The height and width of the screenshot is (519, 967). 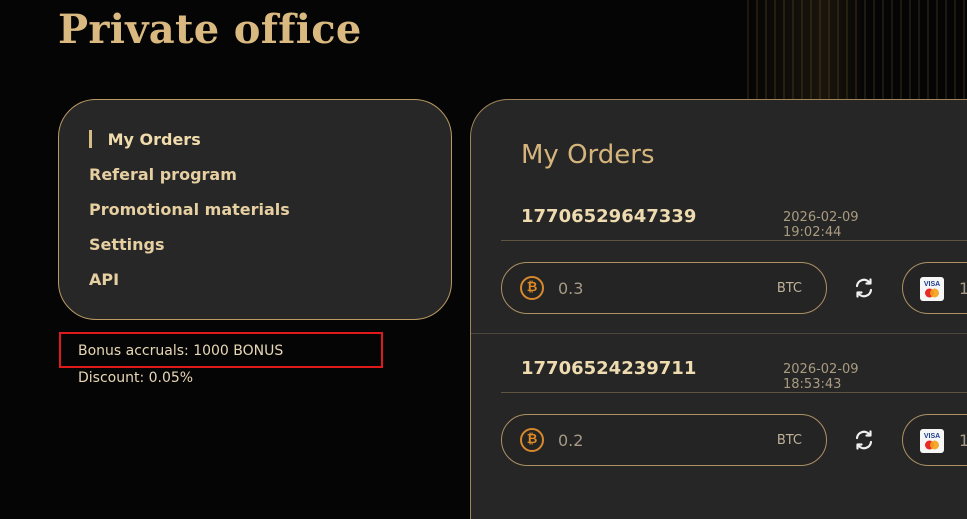 What do you see at coordinates (127, 244) in the screenshot?
I see `nav-item-label: Settings` at bounding box center [127, 244].